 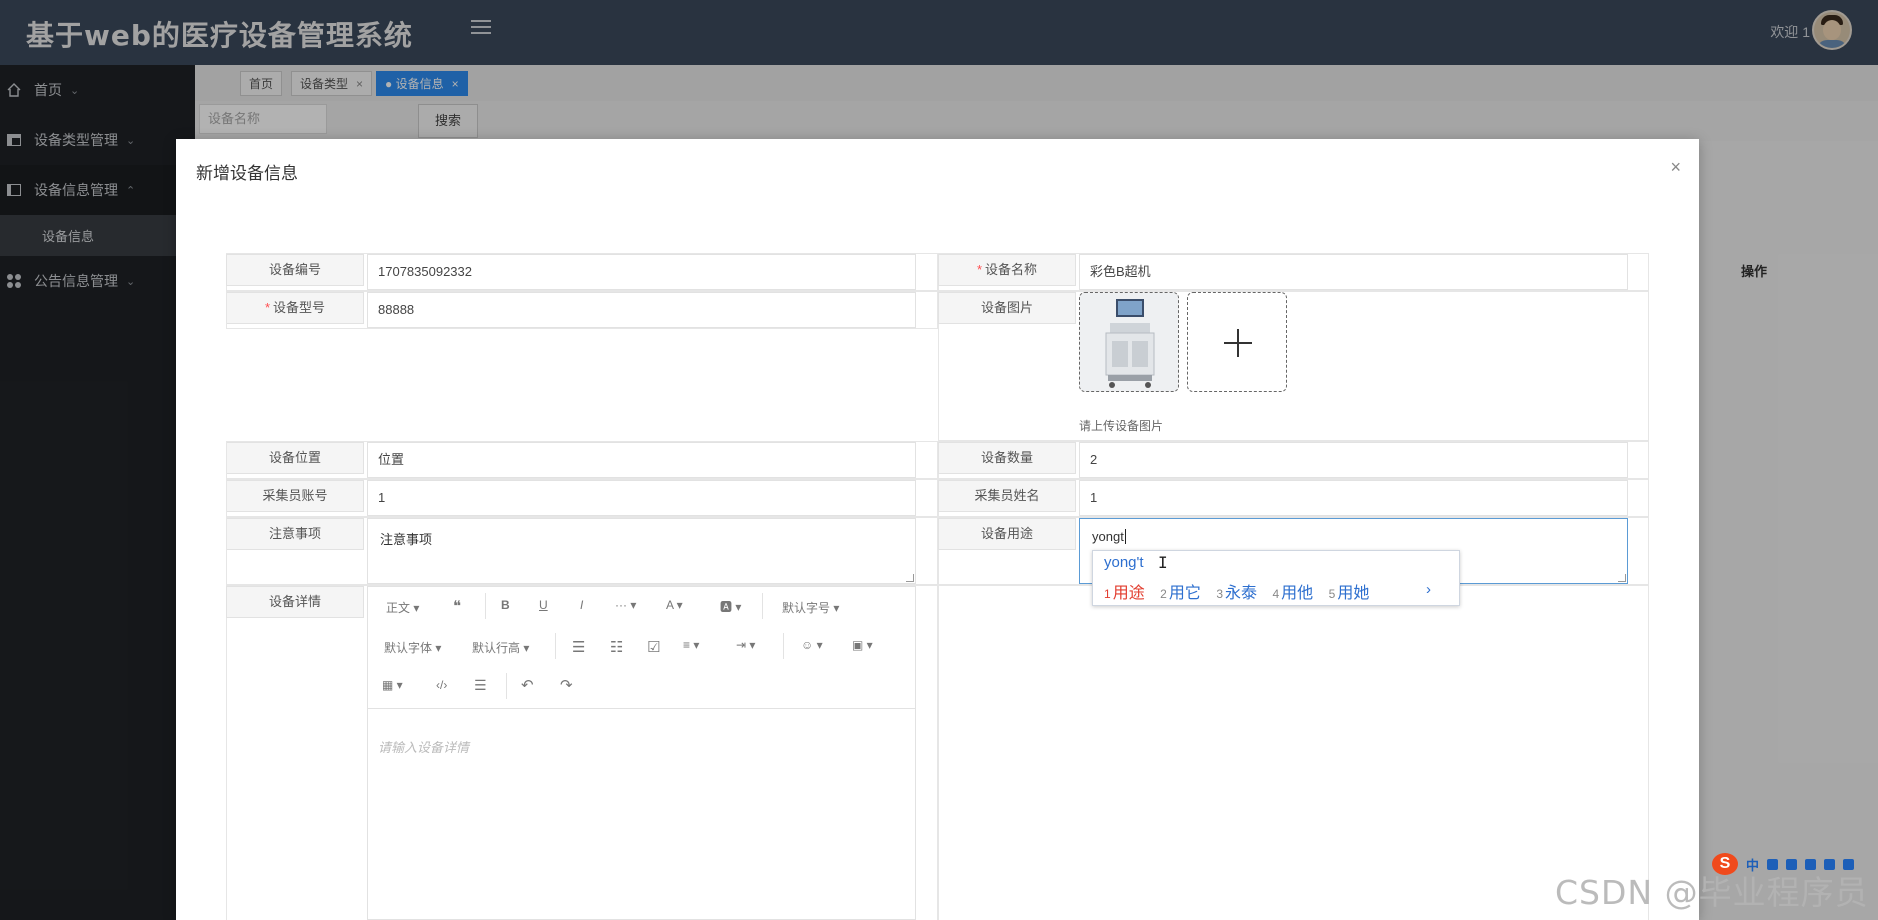 What do you see at coordinates (1124, 593) in the screenshot?
I see `ime-candidate: 1 用途` at bounding box center [1124, 593].